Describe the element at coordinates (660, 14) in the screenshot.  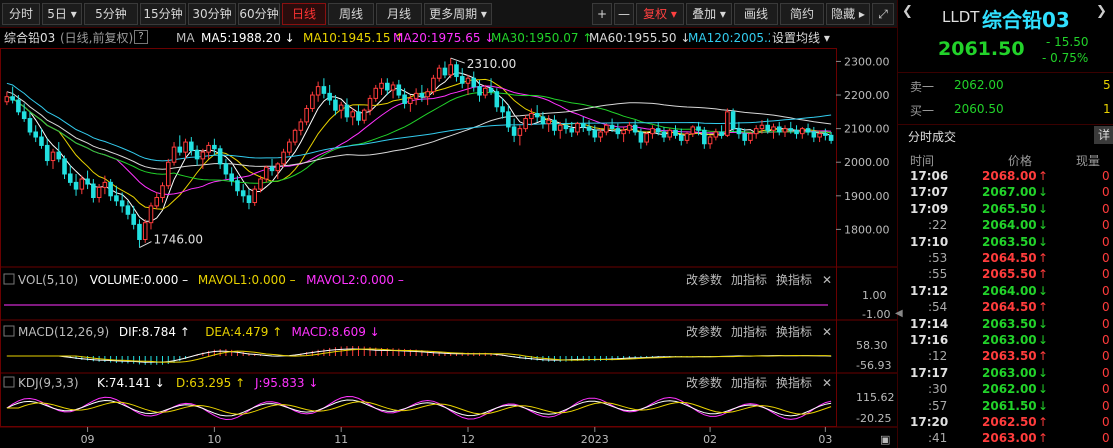
I see `toolbar-button-12: 复权 ▾` at that location.